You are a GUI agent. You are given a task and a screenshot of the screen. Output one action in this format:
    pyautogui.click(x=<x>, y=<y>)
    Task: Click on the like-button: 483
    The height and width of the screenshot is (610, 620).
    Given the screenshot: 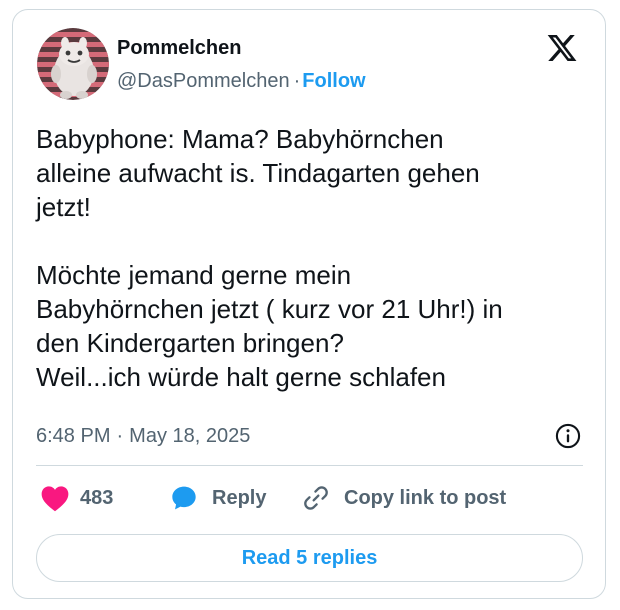 What is the action you would take?
    pyautogui.click(x=76, y=498)
    